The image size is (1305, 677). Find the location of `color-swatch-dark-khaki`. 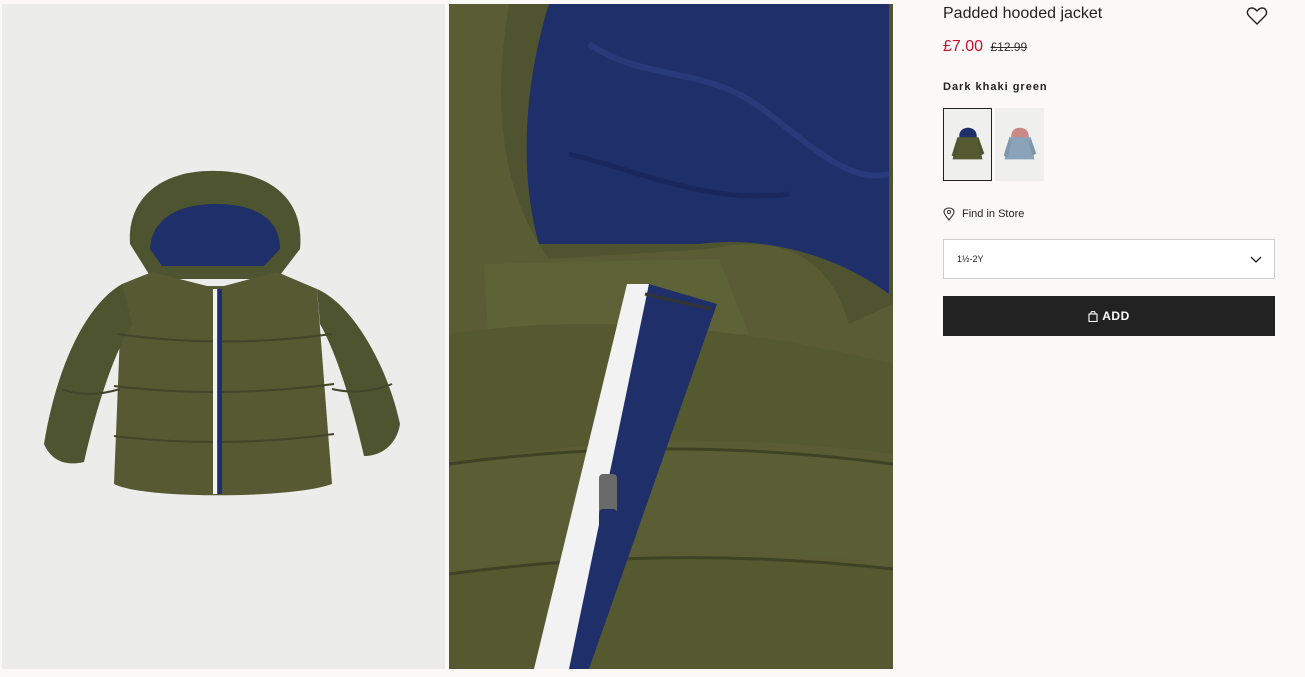

color-swatch-dark-khaki is located at coordinates (967, 144).